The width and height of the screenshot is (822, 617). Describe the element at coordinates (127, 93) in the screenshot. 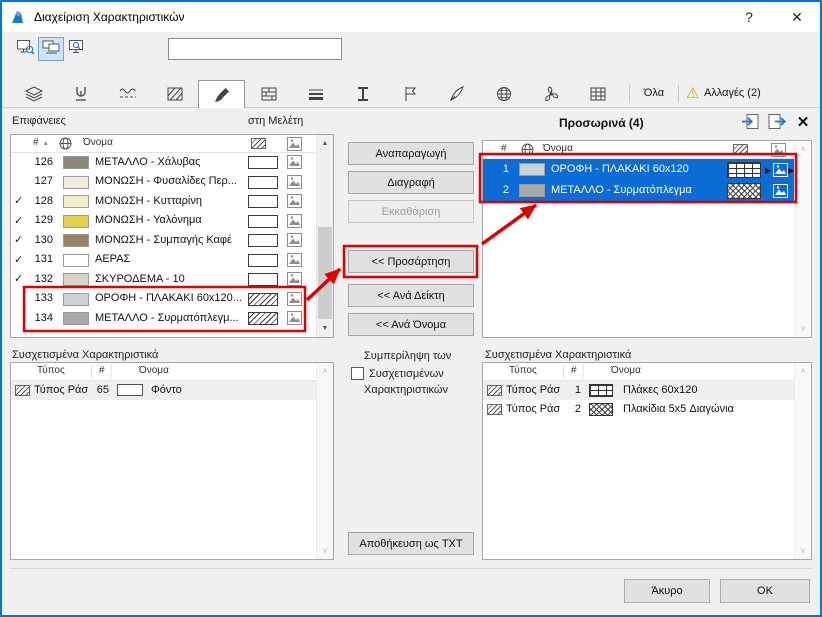

I see `tab-linetypes` at that location.